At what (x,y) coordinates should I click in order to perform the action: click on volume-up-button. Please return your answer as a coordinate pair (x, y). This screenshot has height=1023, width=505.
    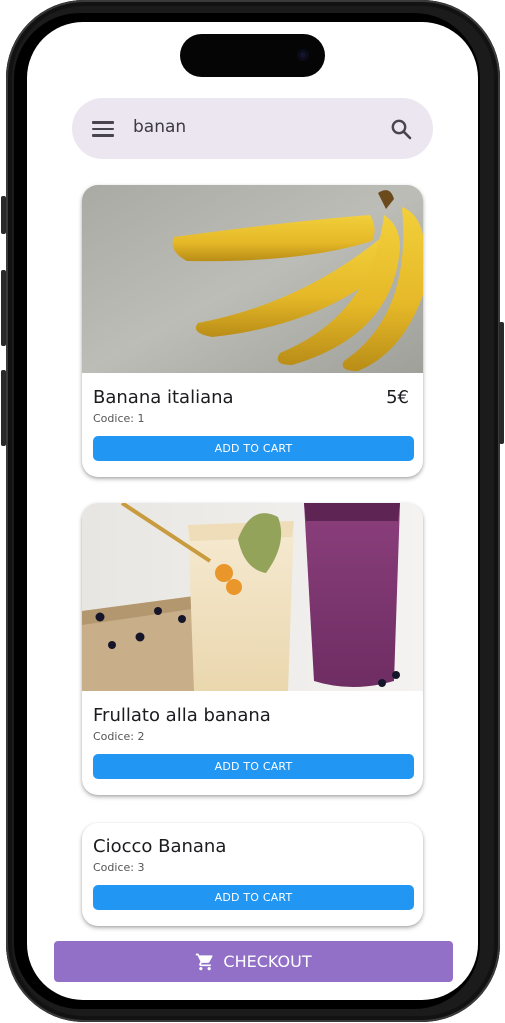
    Looking at the image, I should click on (3, 308).